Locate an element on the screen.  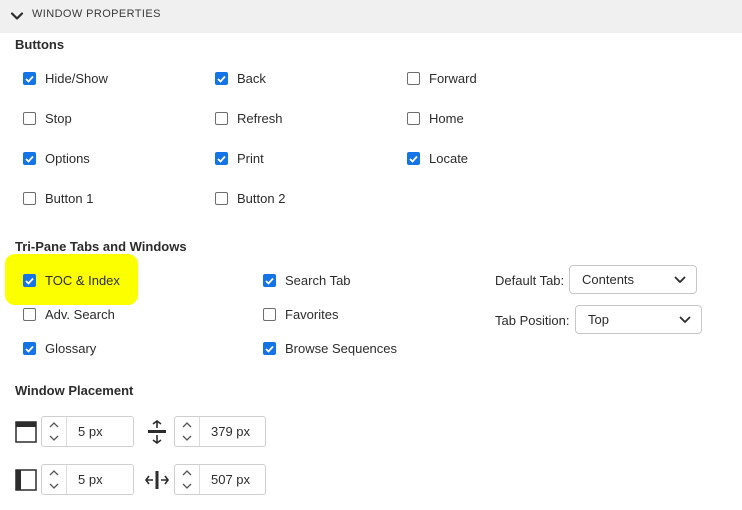
height-stepper: 379 px is located at coordinates (220, 431).